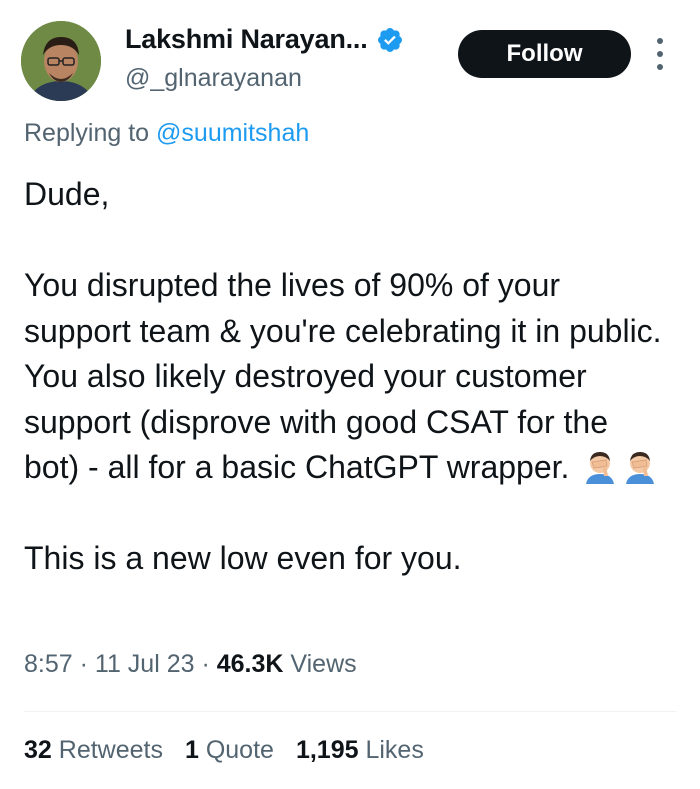 The image size is (700, 789). I want to click on replying-to: Replying to @suumitshah, so click(166, 133).